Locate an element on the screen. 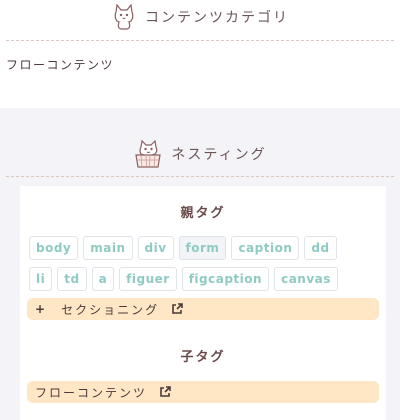 The image size is (400, 420). child-tags-title: 子タグ is located at coordinates (203, 357).